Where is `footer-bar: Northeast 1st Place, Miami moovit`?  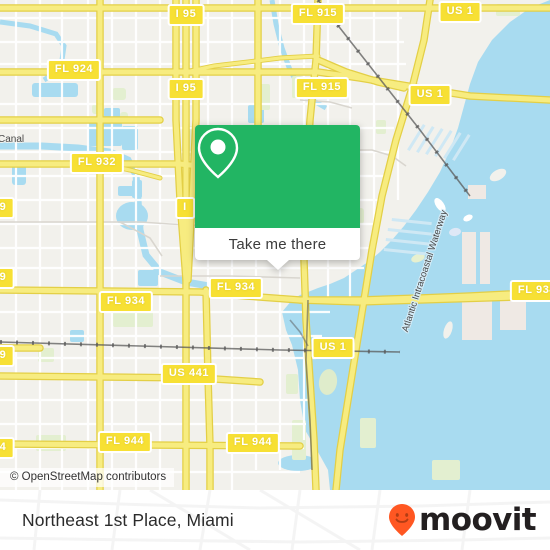 footer-bar: Northeast 1st Place, Miami moovit is located at coordinates (275, 520).